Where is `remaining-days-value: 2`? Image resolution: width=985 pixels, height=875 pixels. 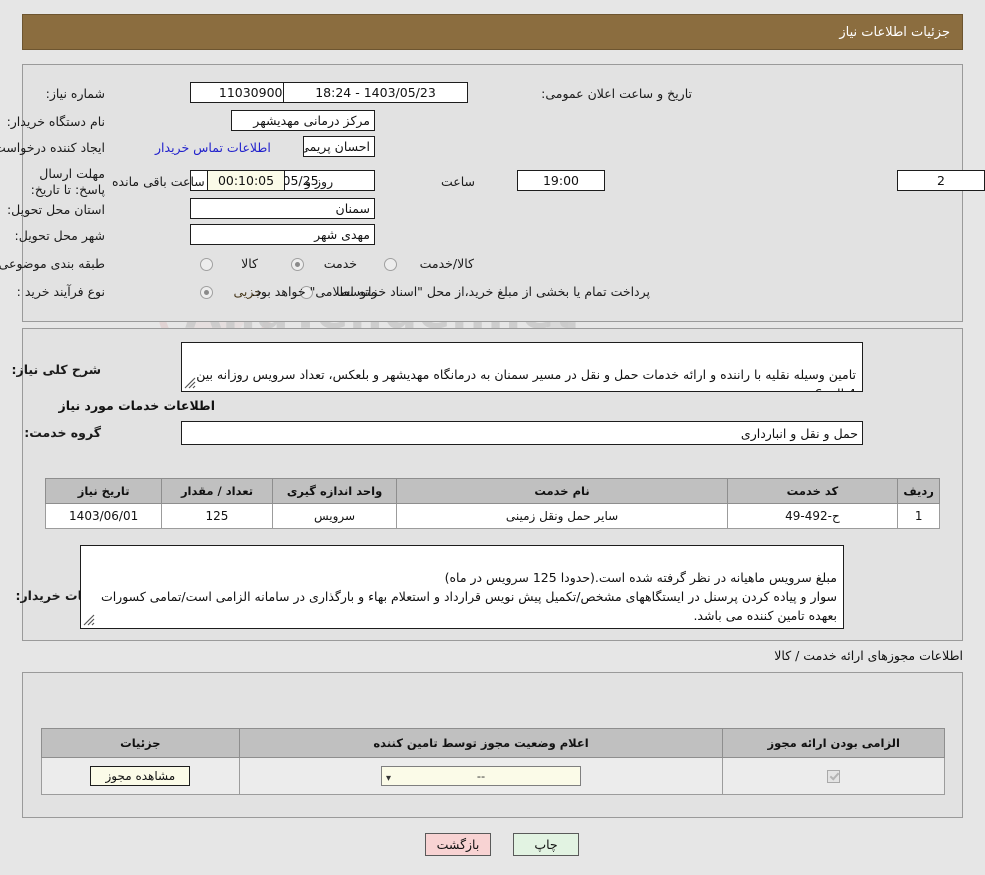
remaining-days-value: 2 is located at coordinates (941, 180).